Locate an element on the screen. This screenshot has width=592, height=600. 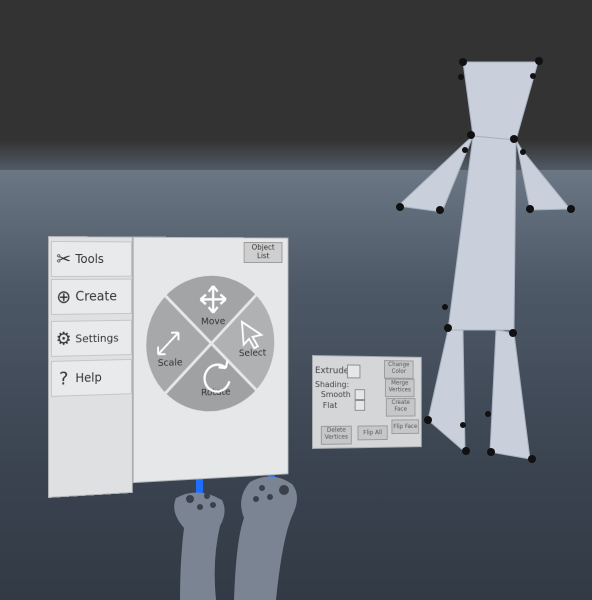
button-label: Face is located at coordinates (400, 409).